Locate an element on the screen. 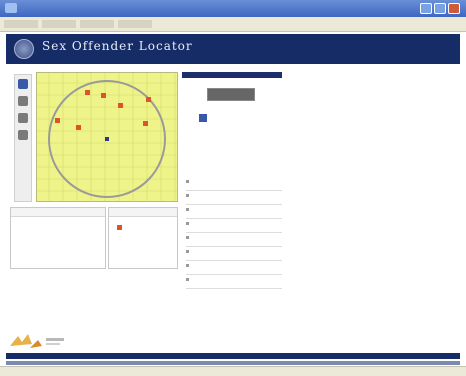 The width and height of the screenshot is (466, 376). legend-swatch-icon is located at coordinates (119, 227).